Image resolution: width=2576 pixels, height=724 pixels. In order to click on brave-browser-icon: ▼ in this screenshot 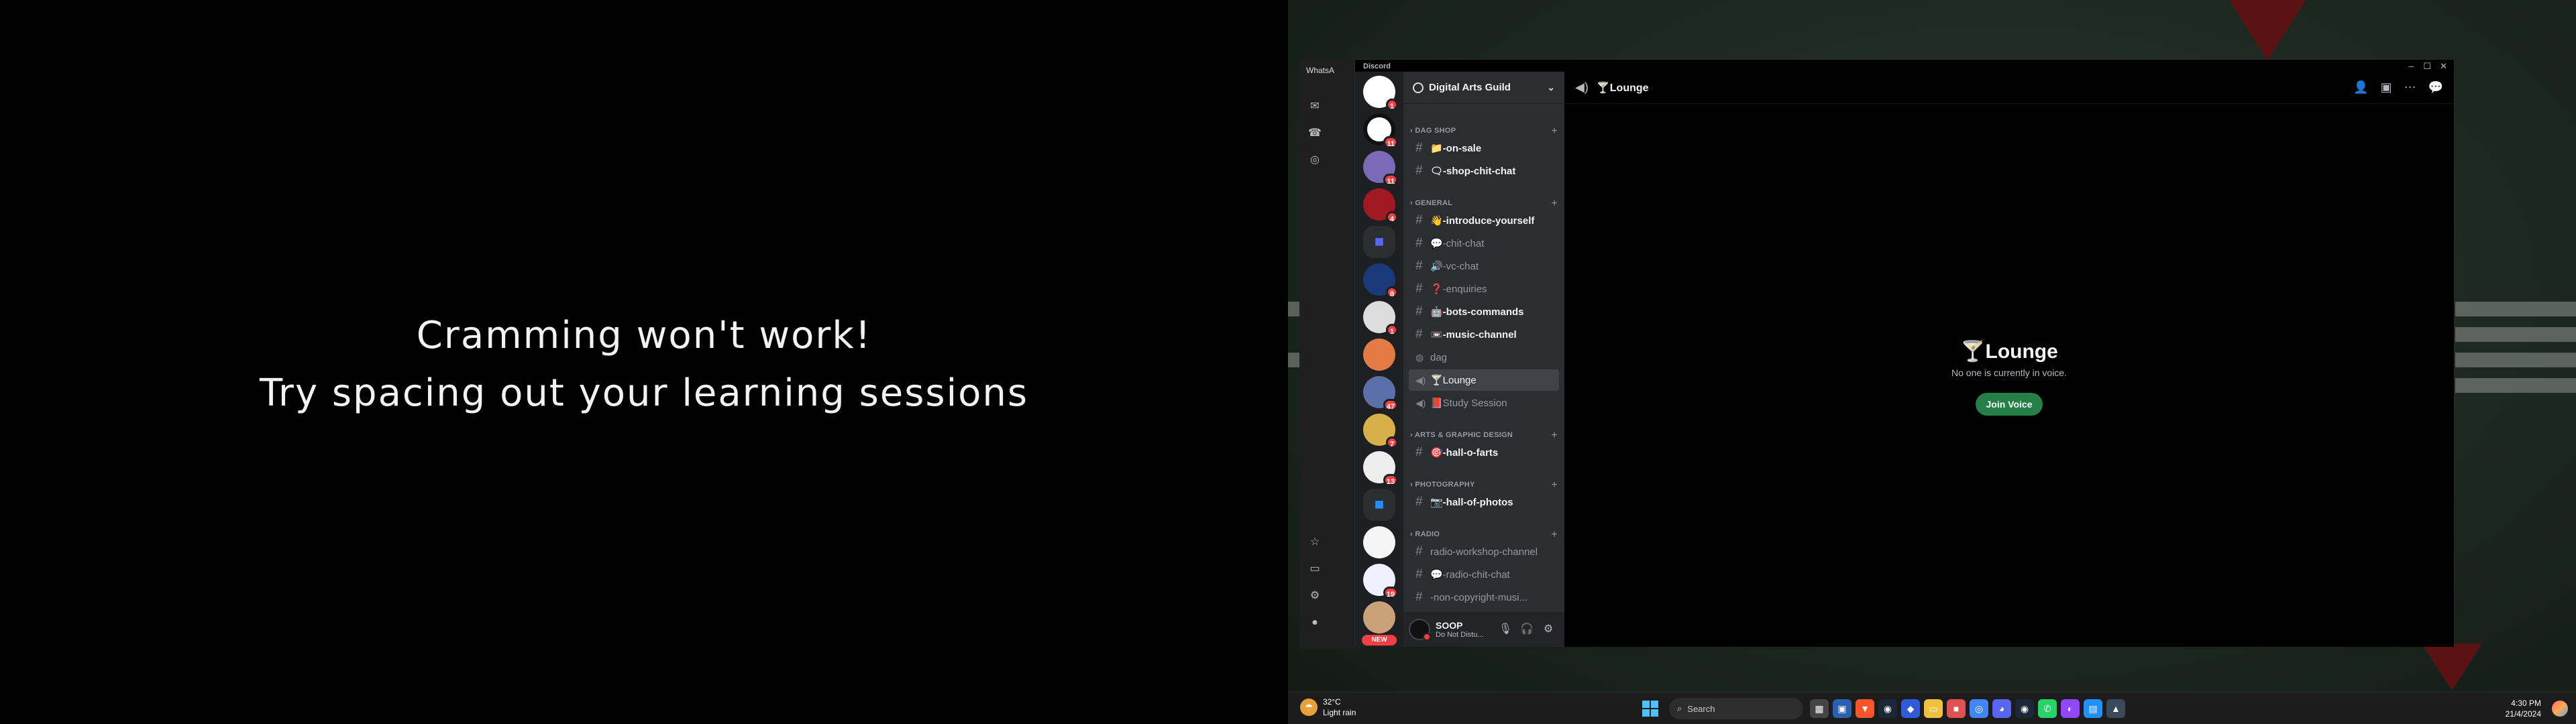, I will do `click(1865, 708)`.